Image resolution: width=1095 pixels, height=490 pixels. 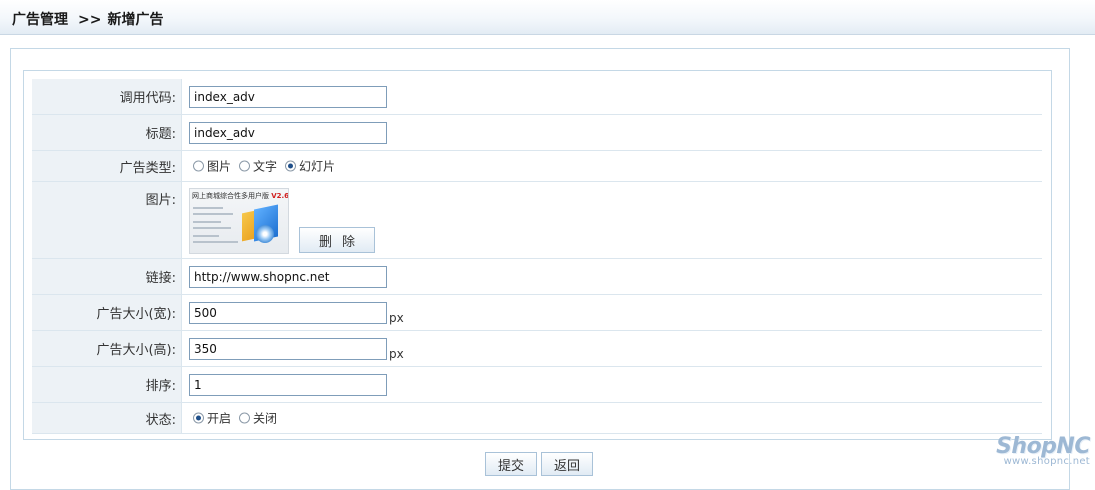 I want to click on status-radio-off: 关闭, so click(x=258, y=418).